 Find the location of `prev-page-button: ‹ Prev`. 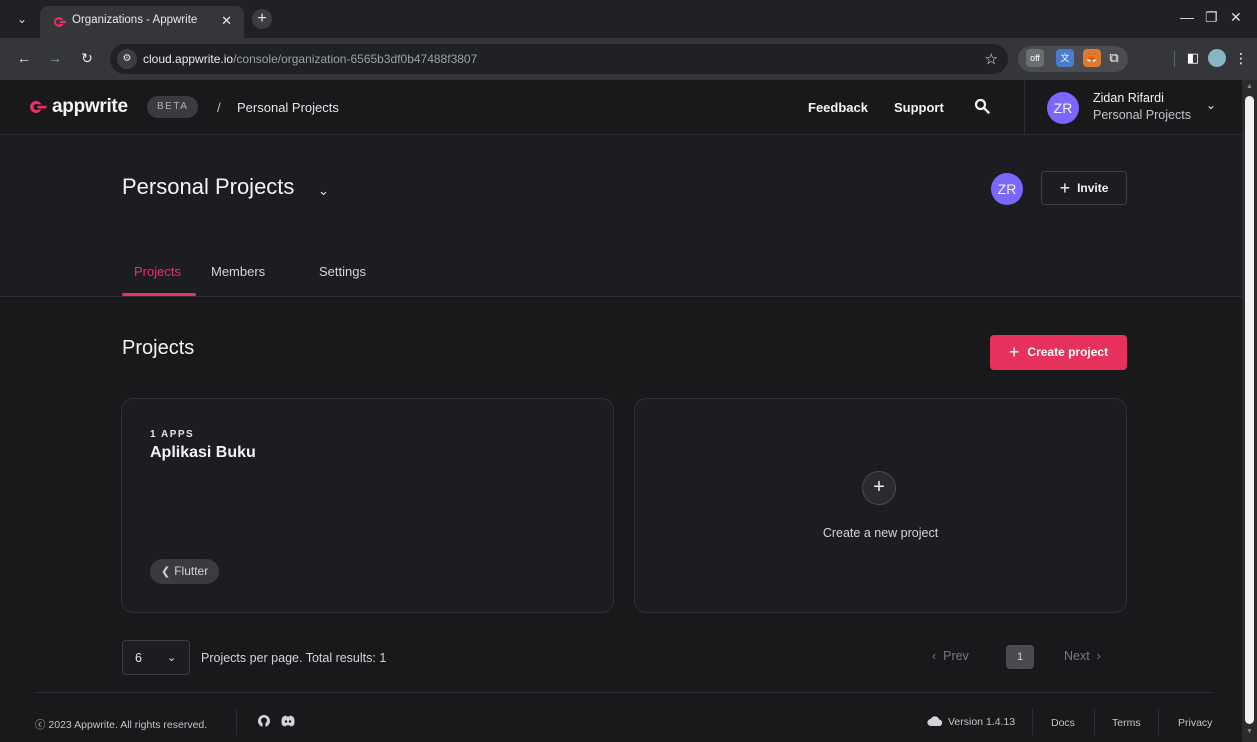

prev-page-button: ‹ Prev is located at coordinates (950, 656).